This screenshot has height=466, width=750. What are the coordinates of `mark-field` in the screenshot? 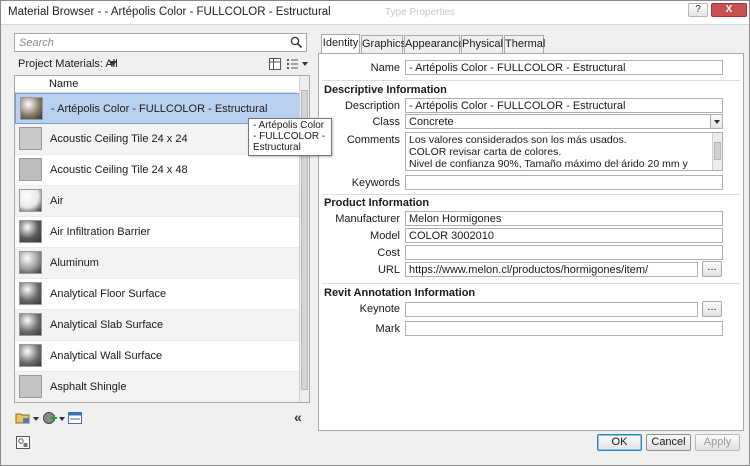 It's located at (564, 328).